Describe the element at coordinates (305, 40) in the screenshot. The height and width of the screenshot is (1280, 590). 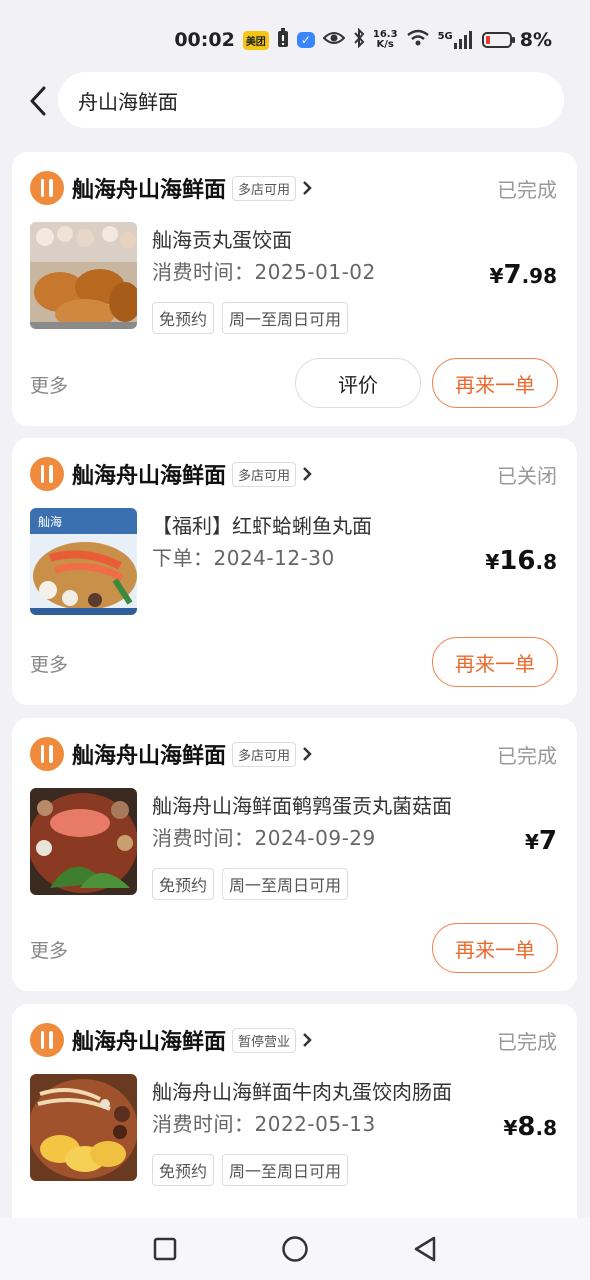
I see `app-notification-icon: ✓` at that location.